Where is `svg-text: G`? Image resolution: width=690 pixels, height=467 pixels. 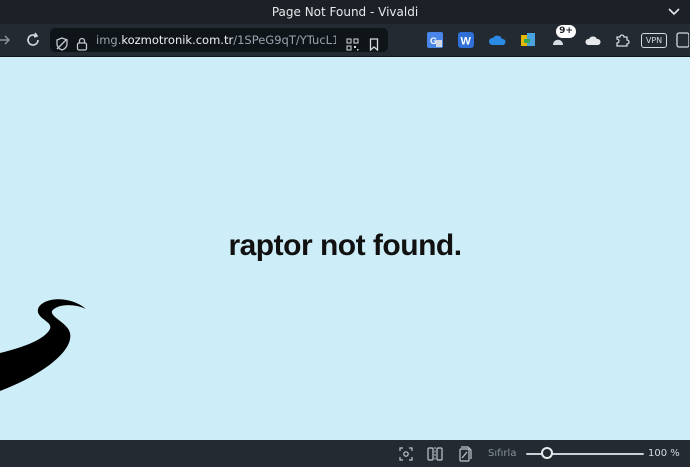
svg-text: G is located at coordinates (433, 41).